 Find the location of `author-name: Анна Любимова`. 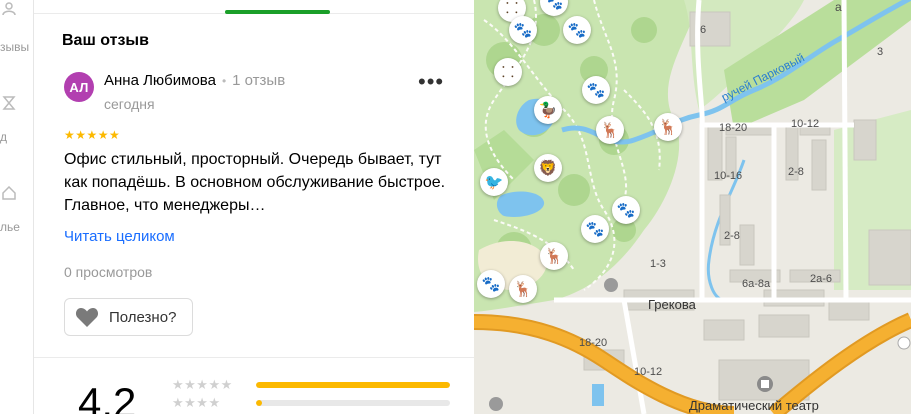

author-name: Анна Любимова is located at coordinates (160, 80).